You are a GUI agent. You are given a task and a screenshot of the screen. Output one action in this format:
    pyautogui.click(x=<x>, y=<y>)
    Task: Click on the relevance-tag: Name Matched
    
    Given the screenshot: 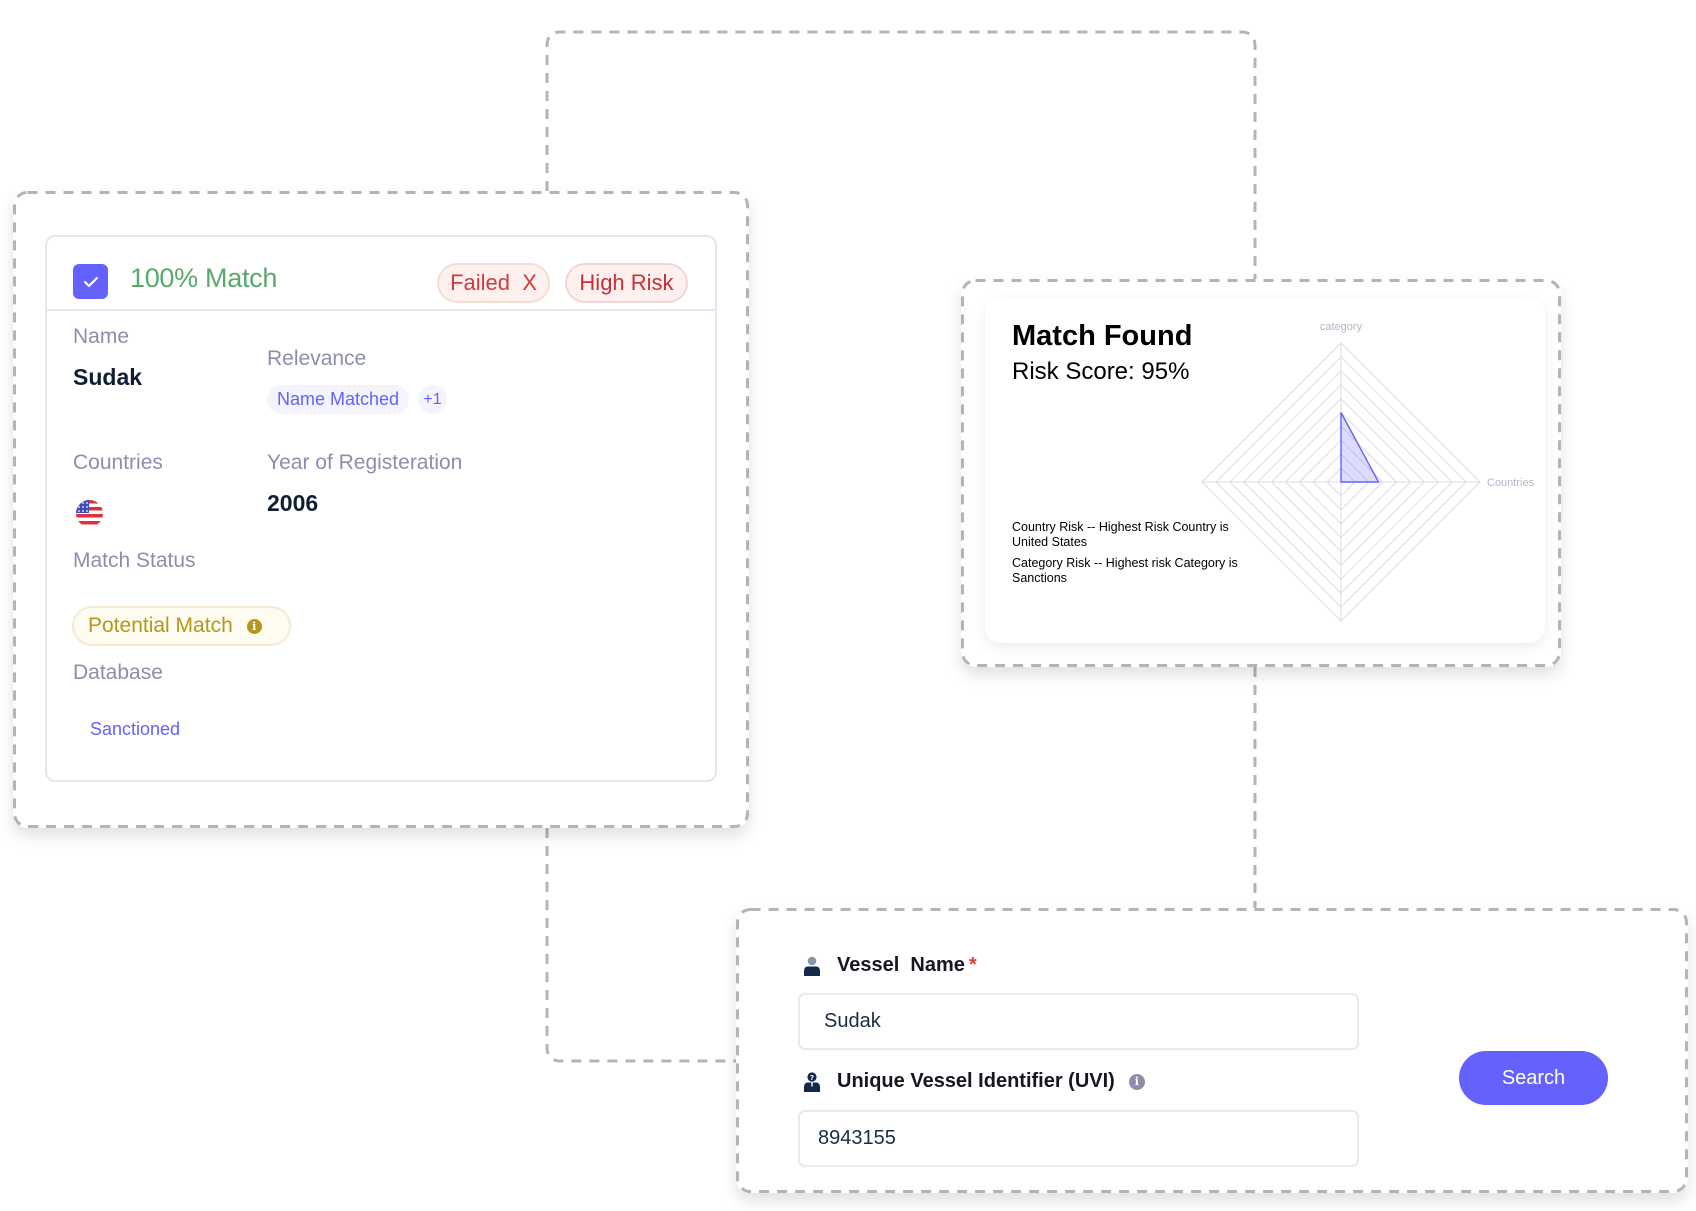 What is the action you would take?
    pyautogui.click(x=338, y=399)
    